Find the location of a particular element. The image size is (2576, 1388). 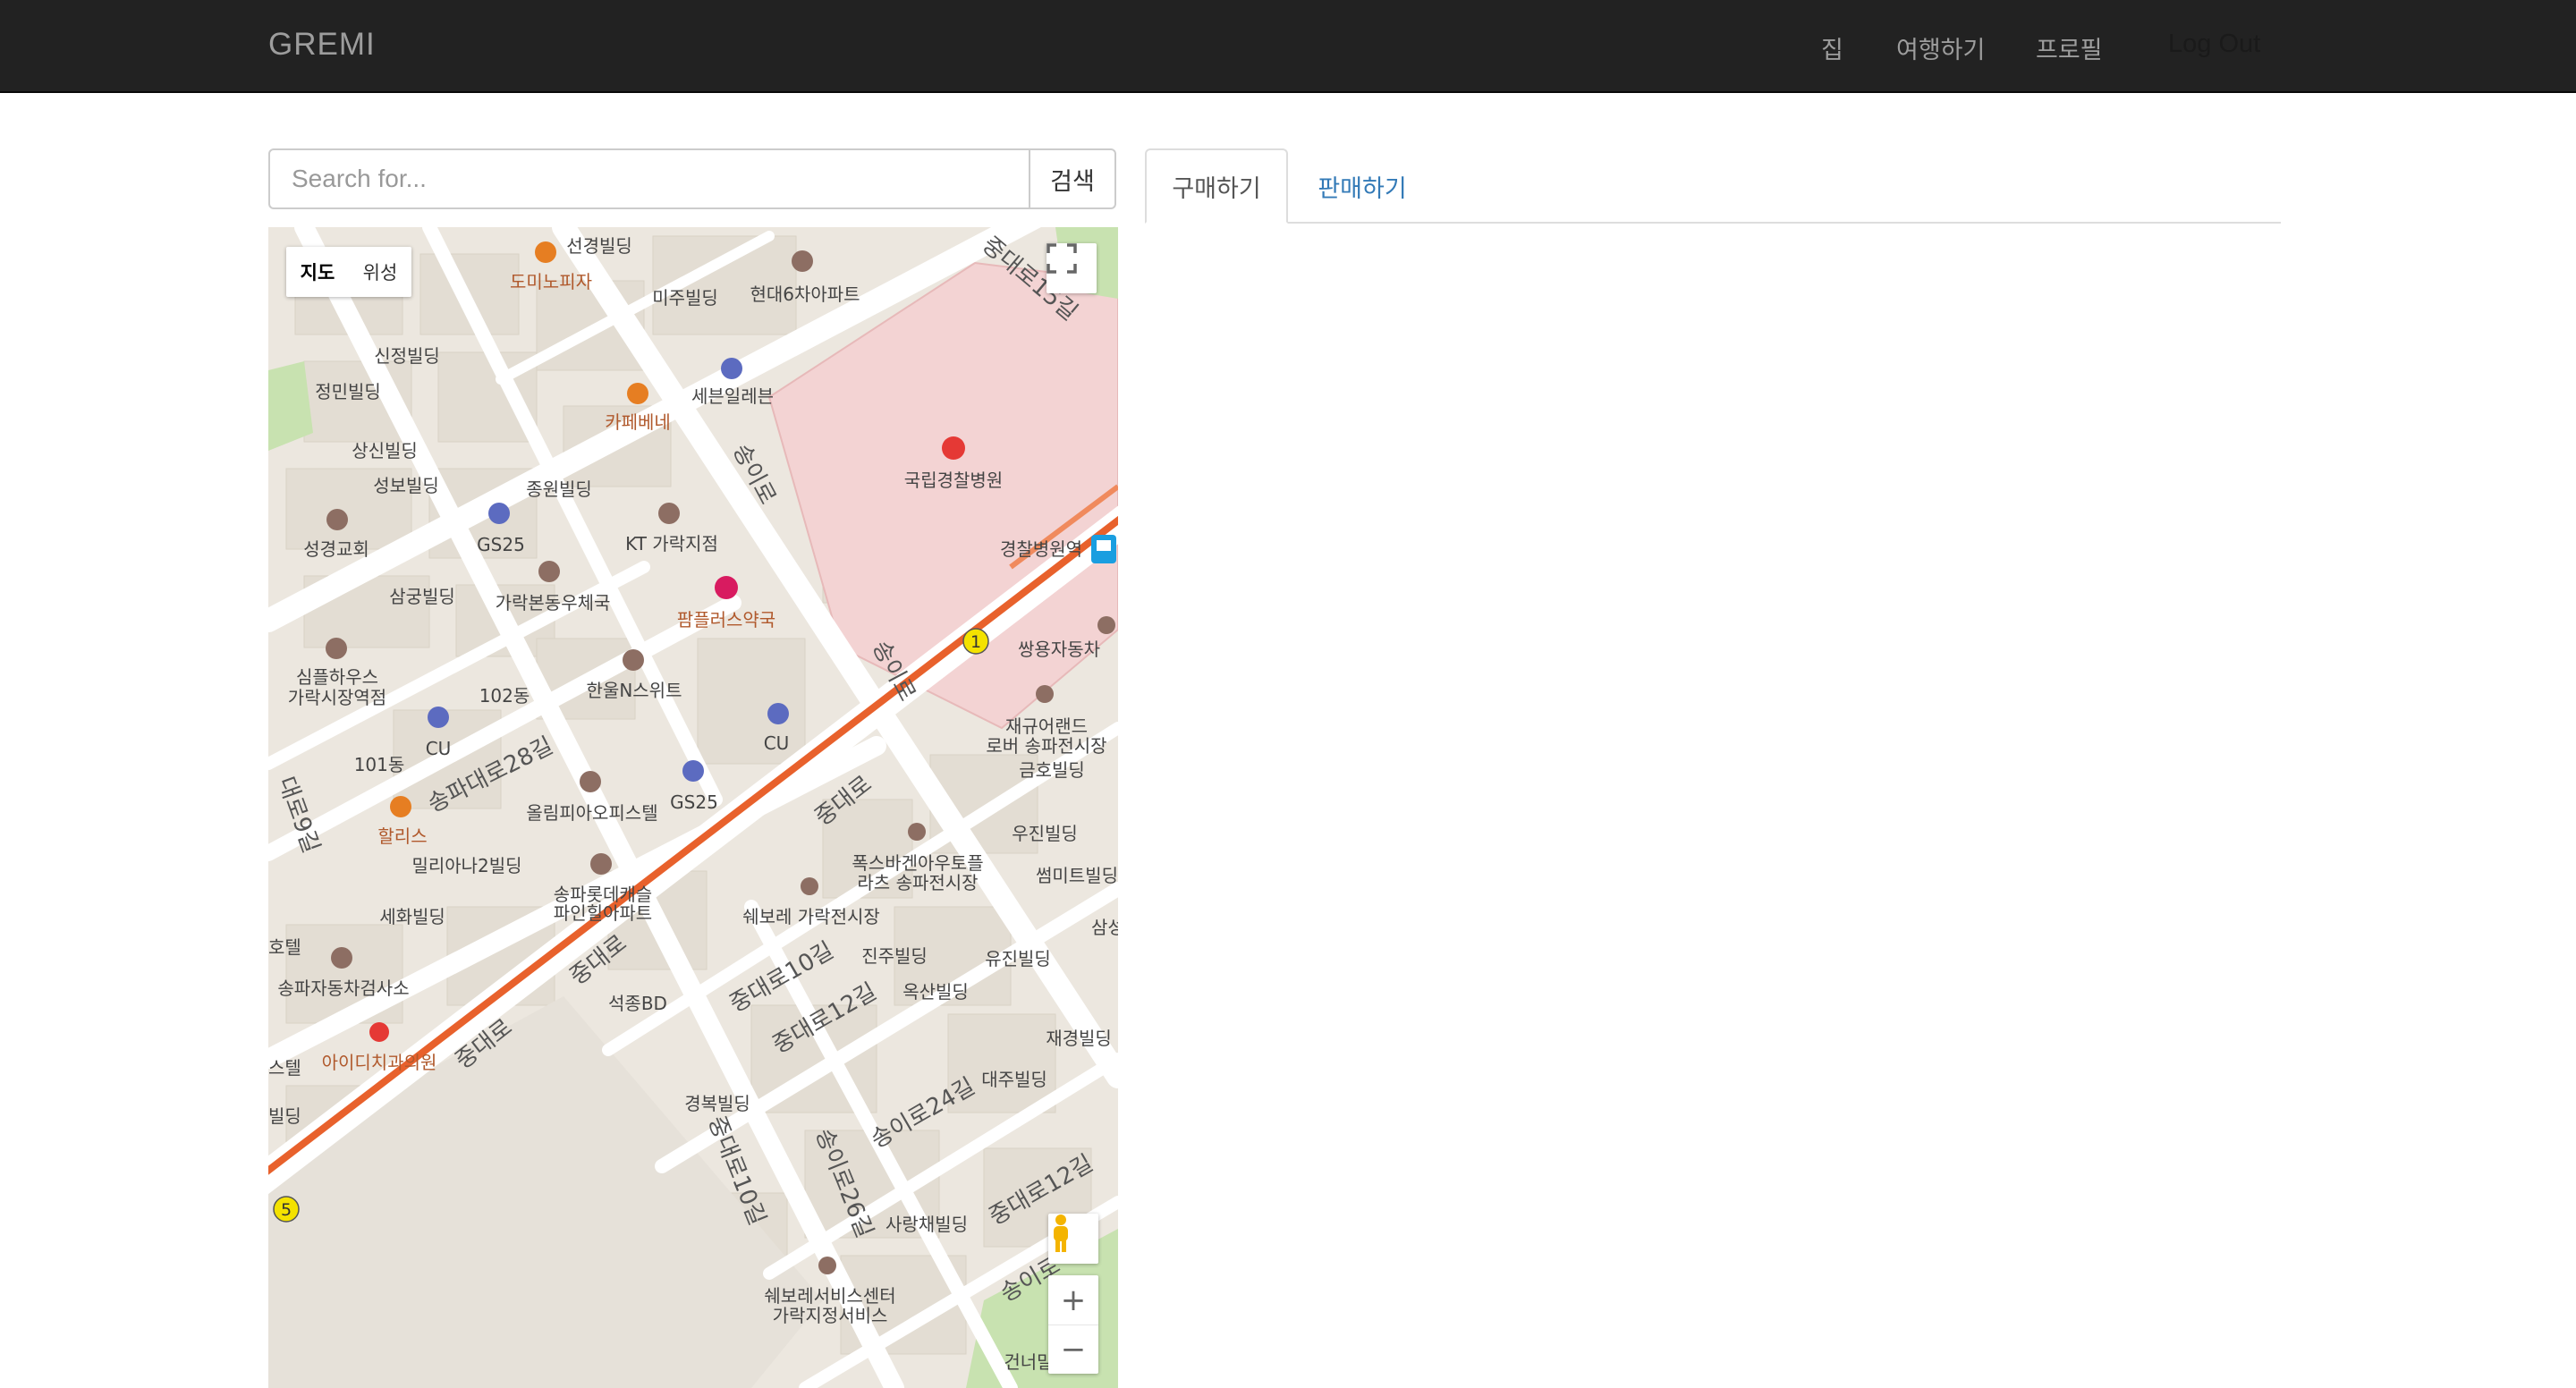

place-label: 삼궁빌딩 is located at coordinates (422, 596).